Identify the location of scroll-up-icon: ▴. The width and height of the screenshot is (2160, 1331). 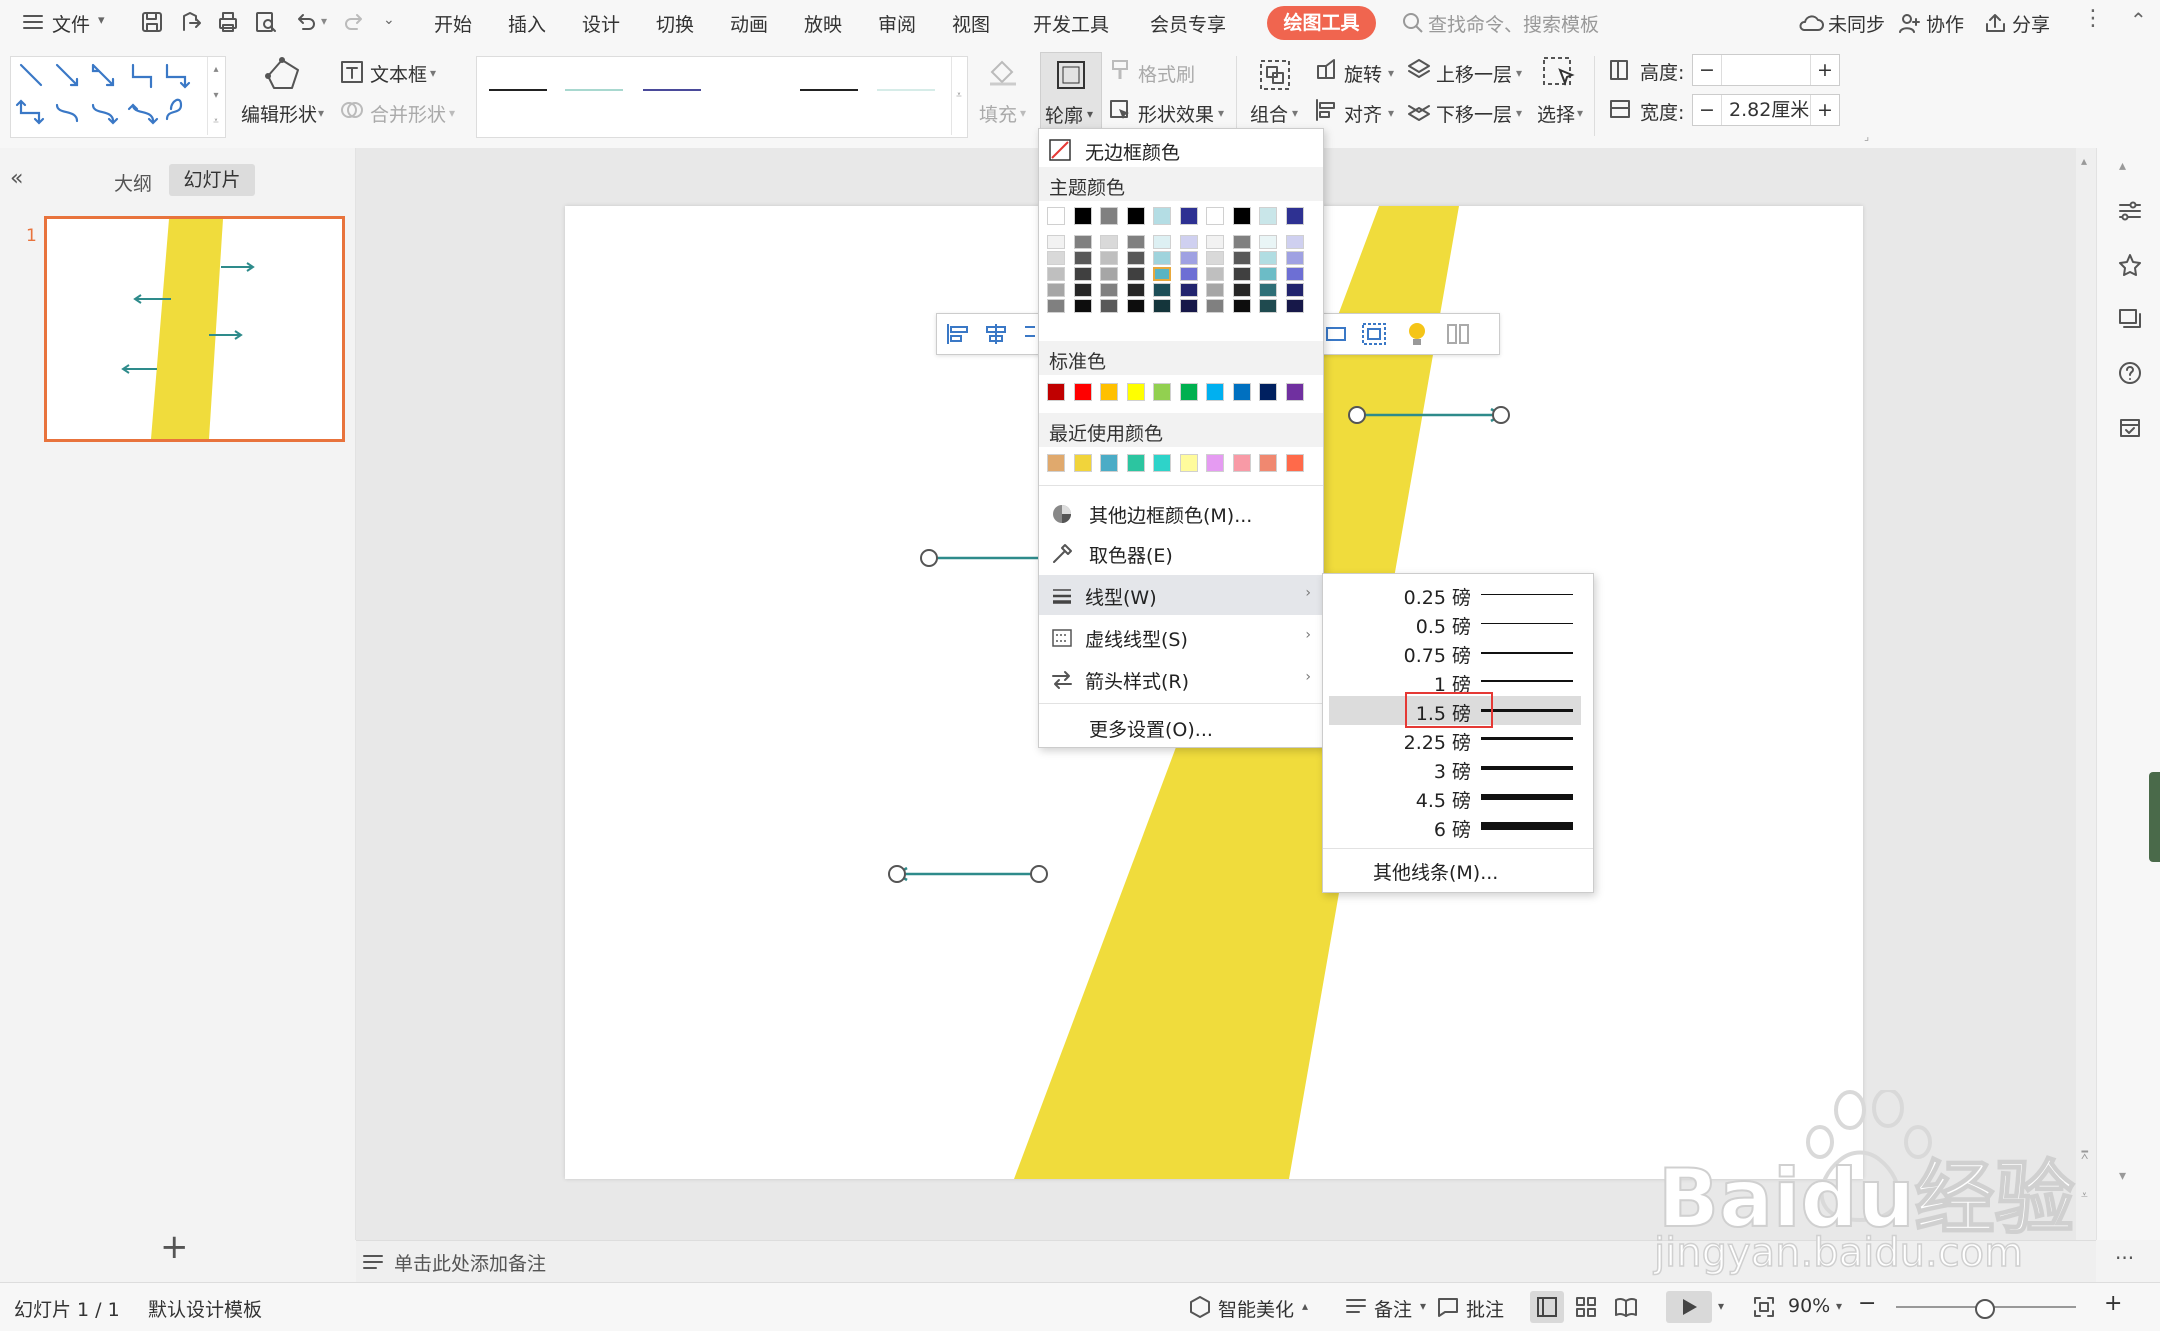
(2122, 166).